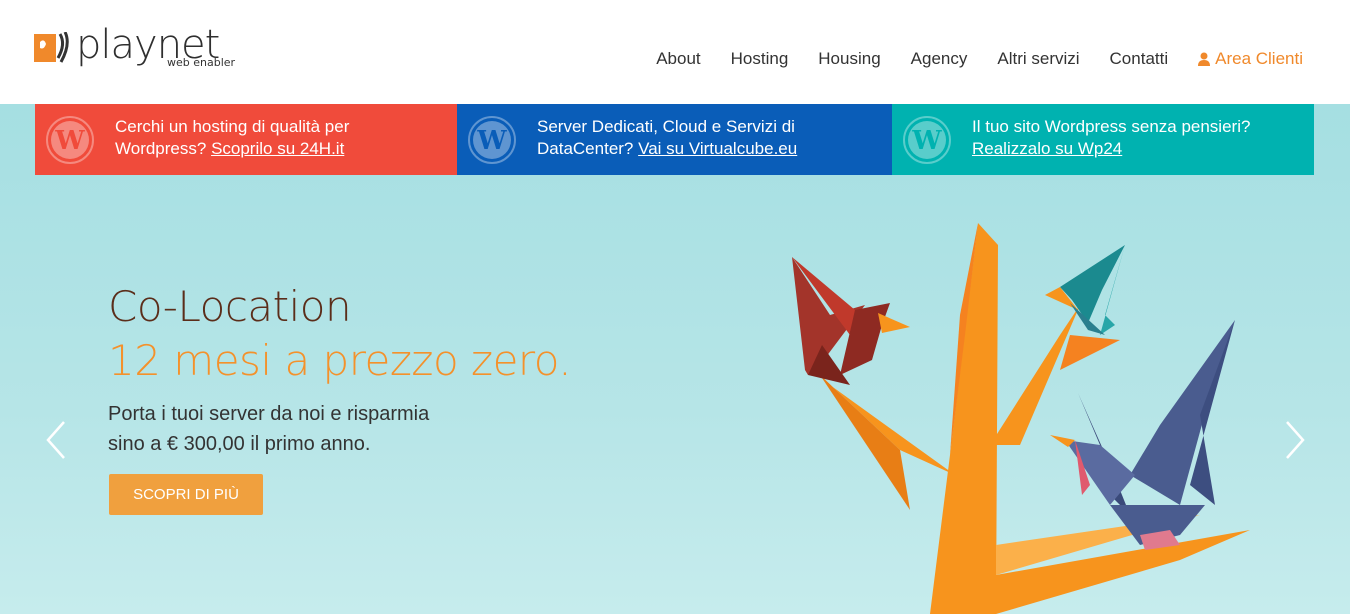 The height and width of the screenshot is (614, 1350). I want to click on playnet-logo: playnet web enabler, so click(139, 50).